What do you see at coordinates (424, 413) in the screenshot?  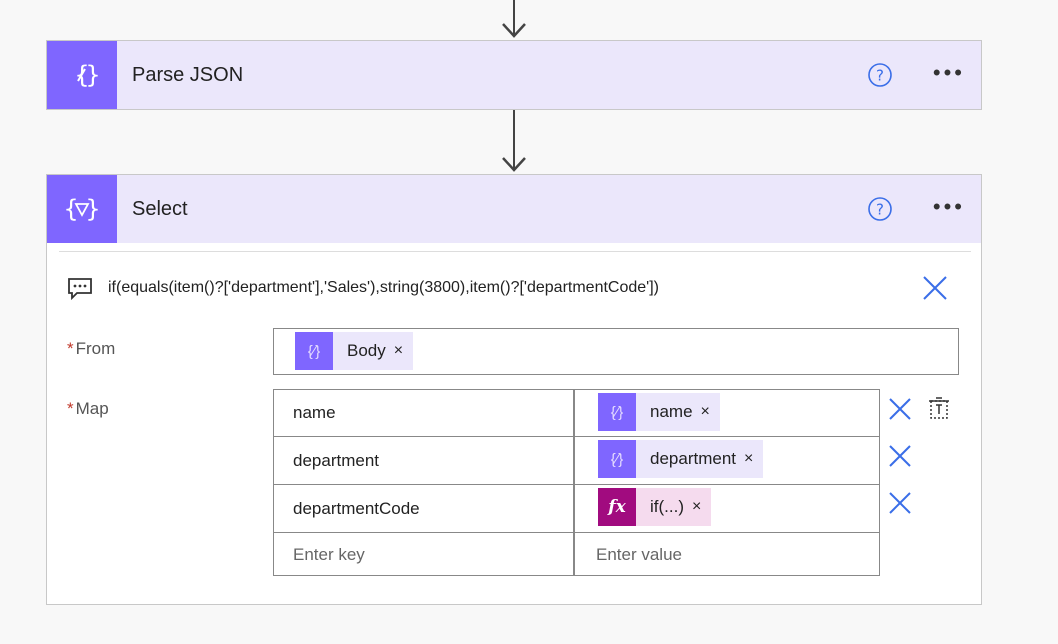 I see `map-key-input: name` at bounding box center [424, 413].